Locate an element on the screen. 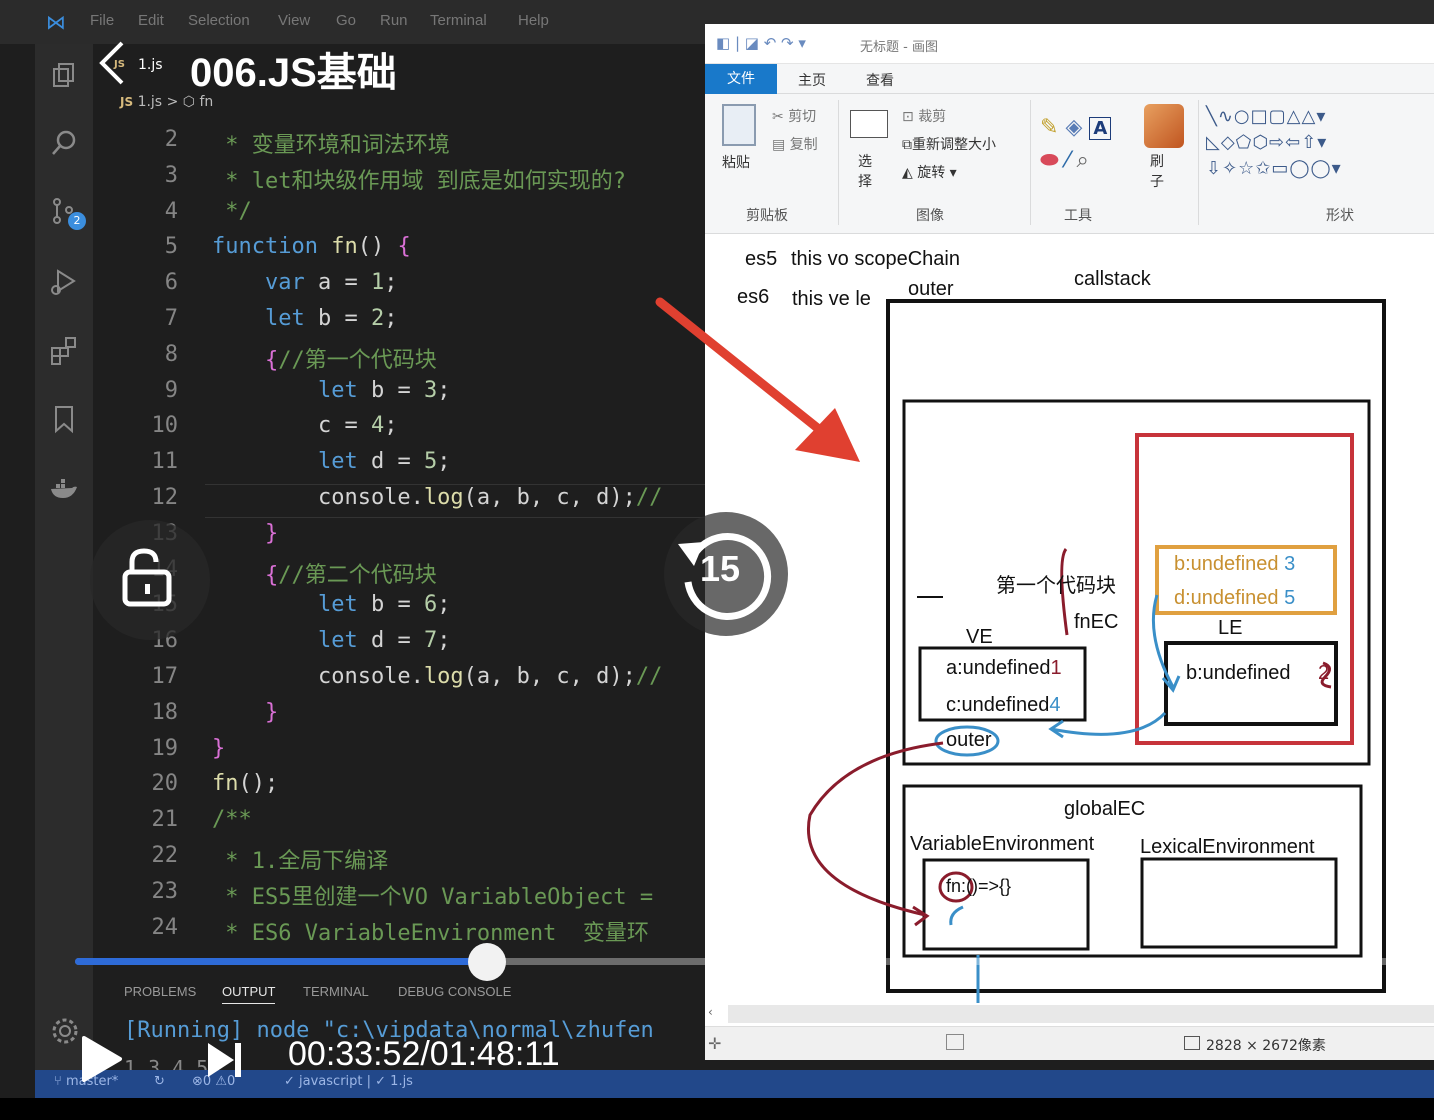 This screenshot has width=1434, height=1120. sync-icon: ↻ is located at coordinates (159, 1081).